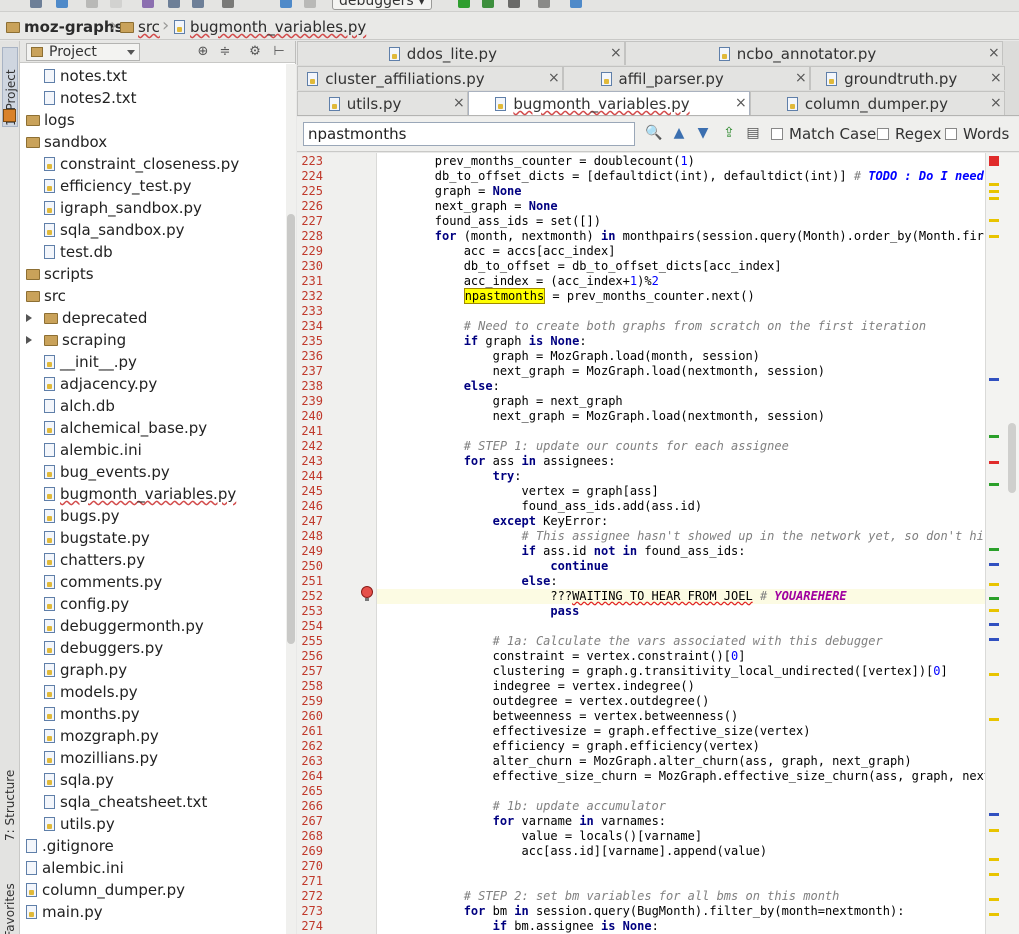 The image size is (1019, 934). I want to click on line-number: 267, so click(310, 821).